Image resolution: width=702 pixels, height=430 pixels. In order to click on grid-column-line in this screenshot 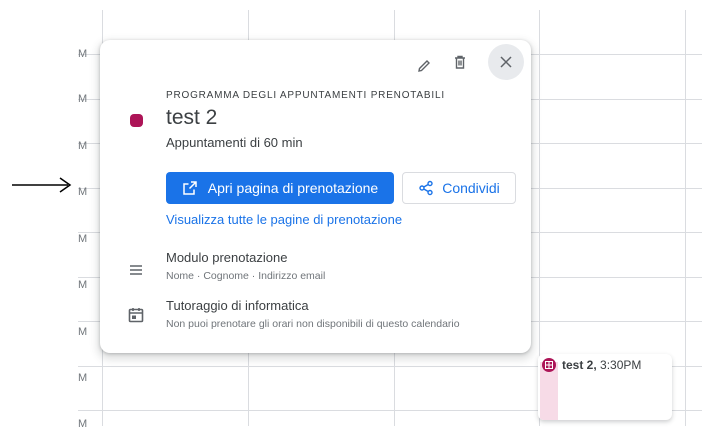, I will do `click(685, 218)`.